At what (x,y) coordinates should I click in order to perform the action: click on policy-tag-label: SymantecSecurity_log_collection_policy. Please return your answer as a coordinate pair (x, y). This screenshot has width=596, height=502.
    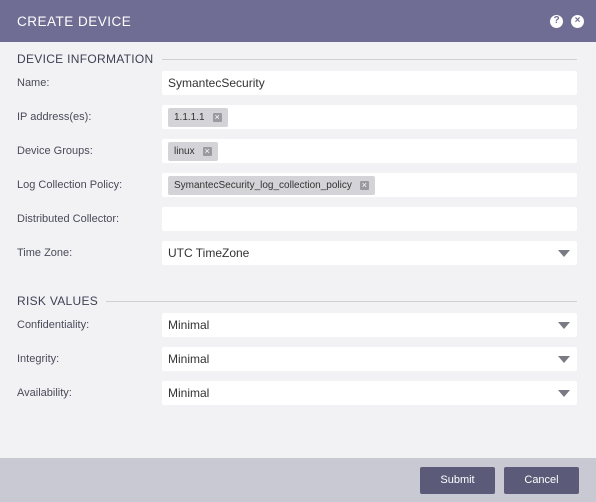
    Looking at the image, I should click on (263, 185).